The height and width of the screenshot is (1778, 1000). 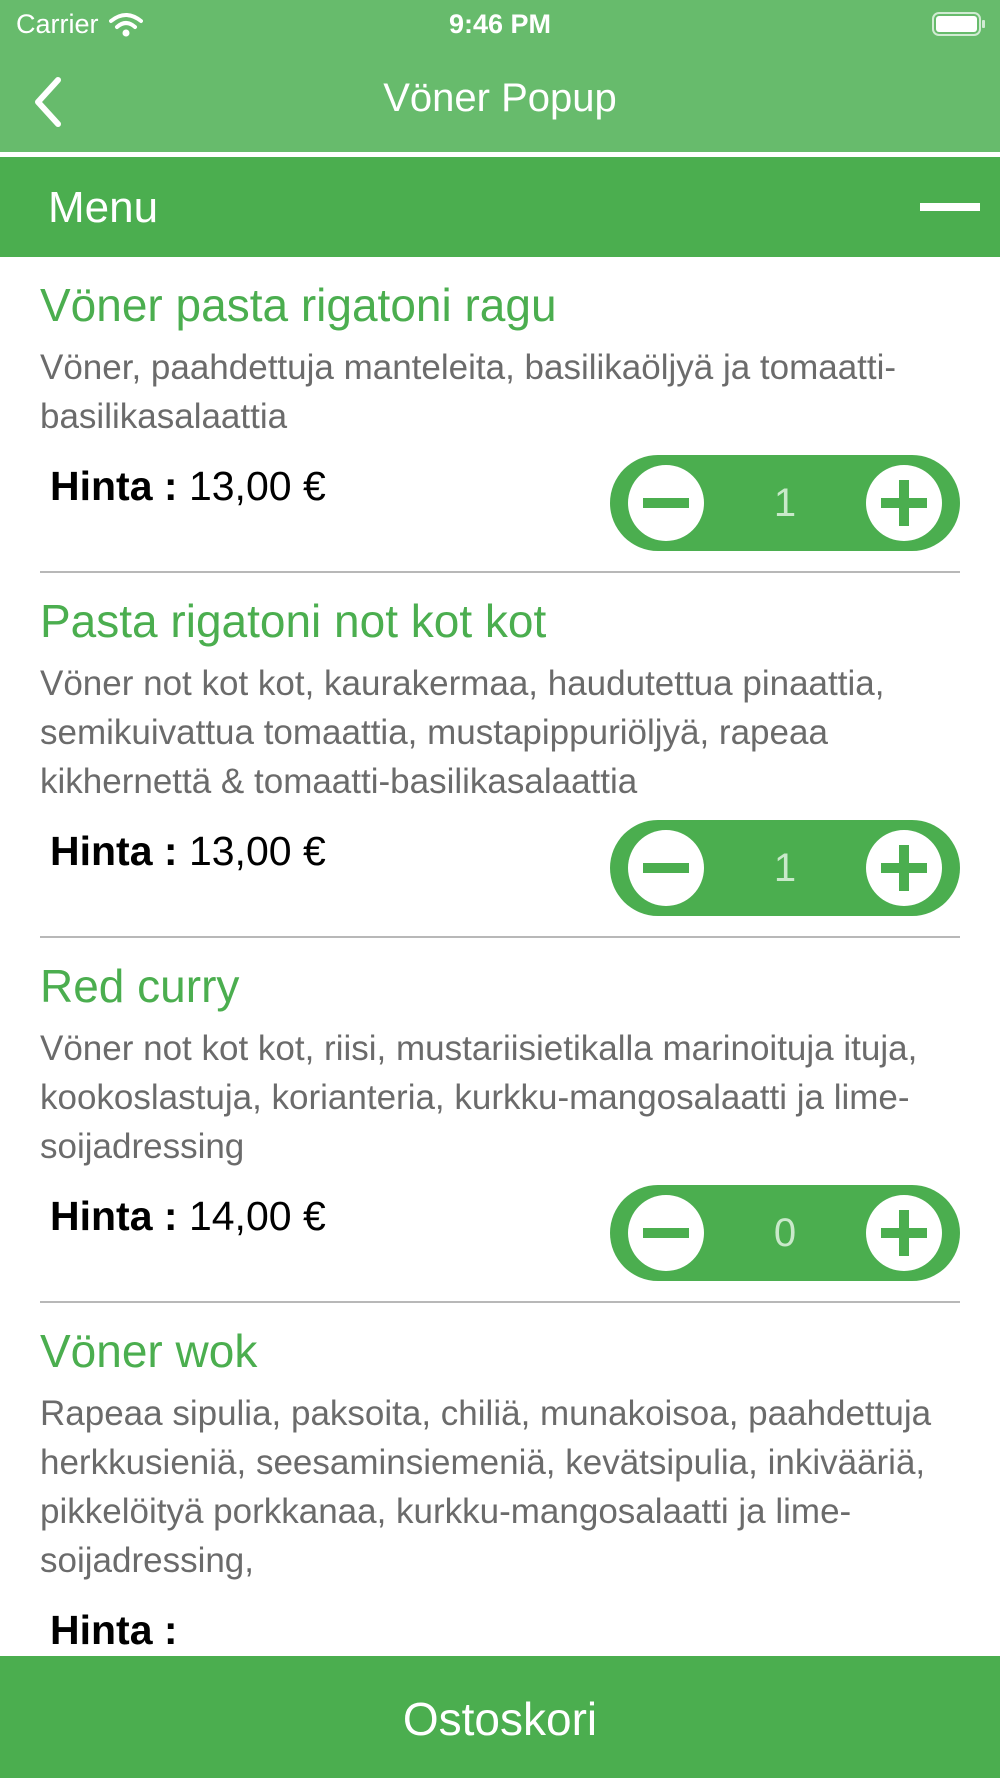 I want to click on quantity-value: 0, so click(x=785, y=1233).